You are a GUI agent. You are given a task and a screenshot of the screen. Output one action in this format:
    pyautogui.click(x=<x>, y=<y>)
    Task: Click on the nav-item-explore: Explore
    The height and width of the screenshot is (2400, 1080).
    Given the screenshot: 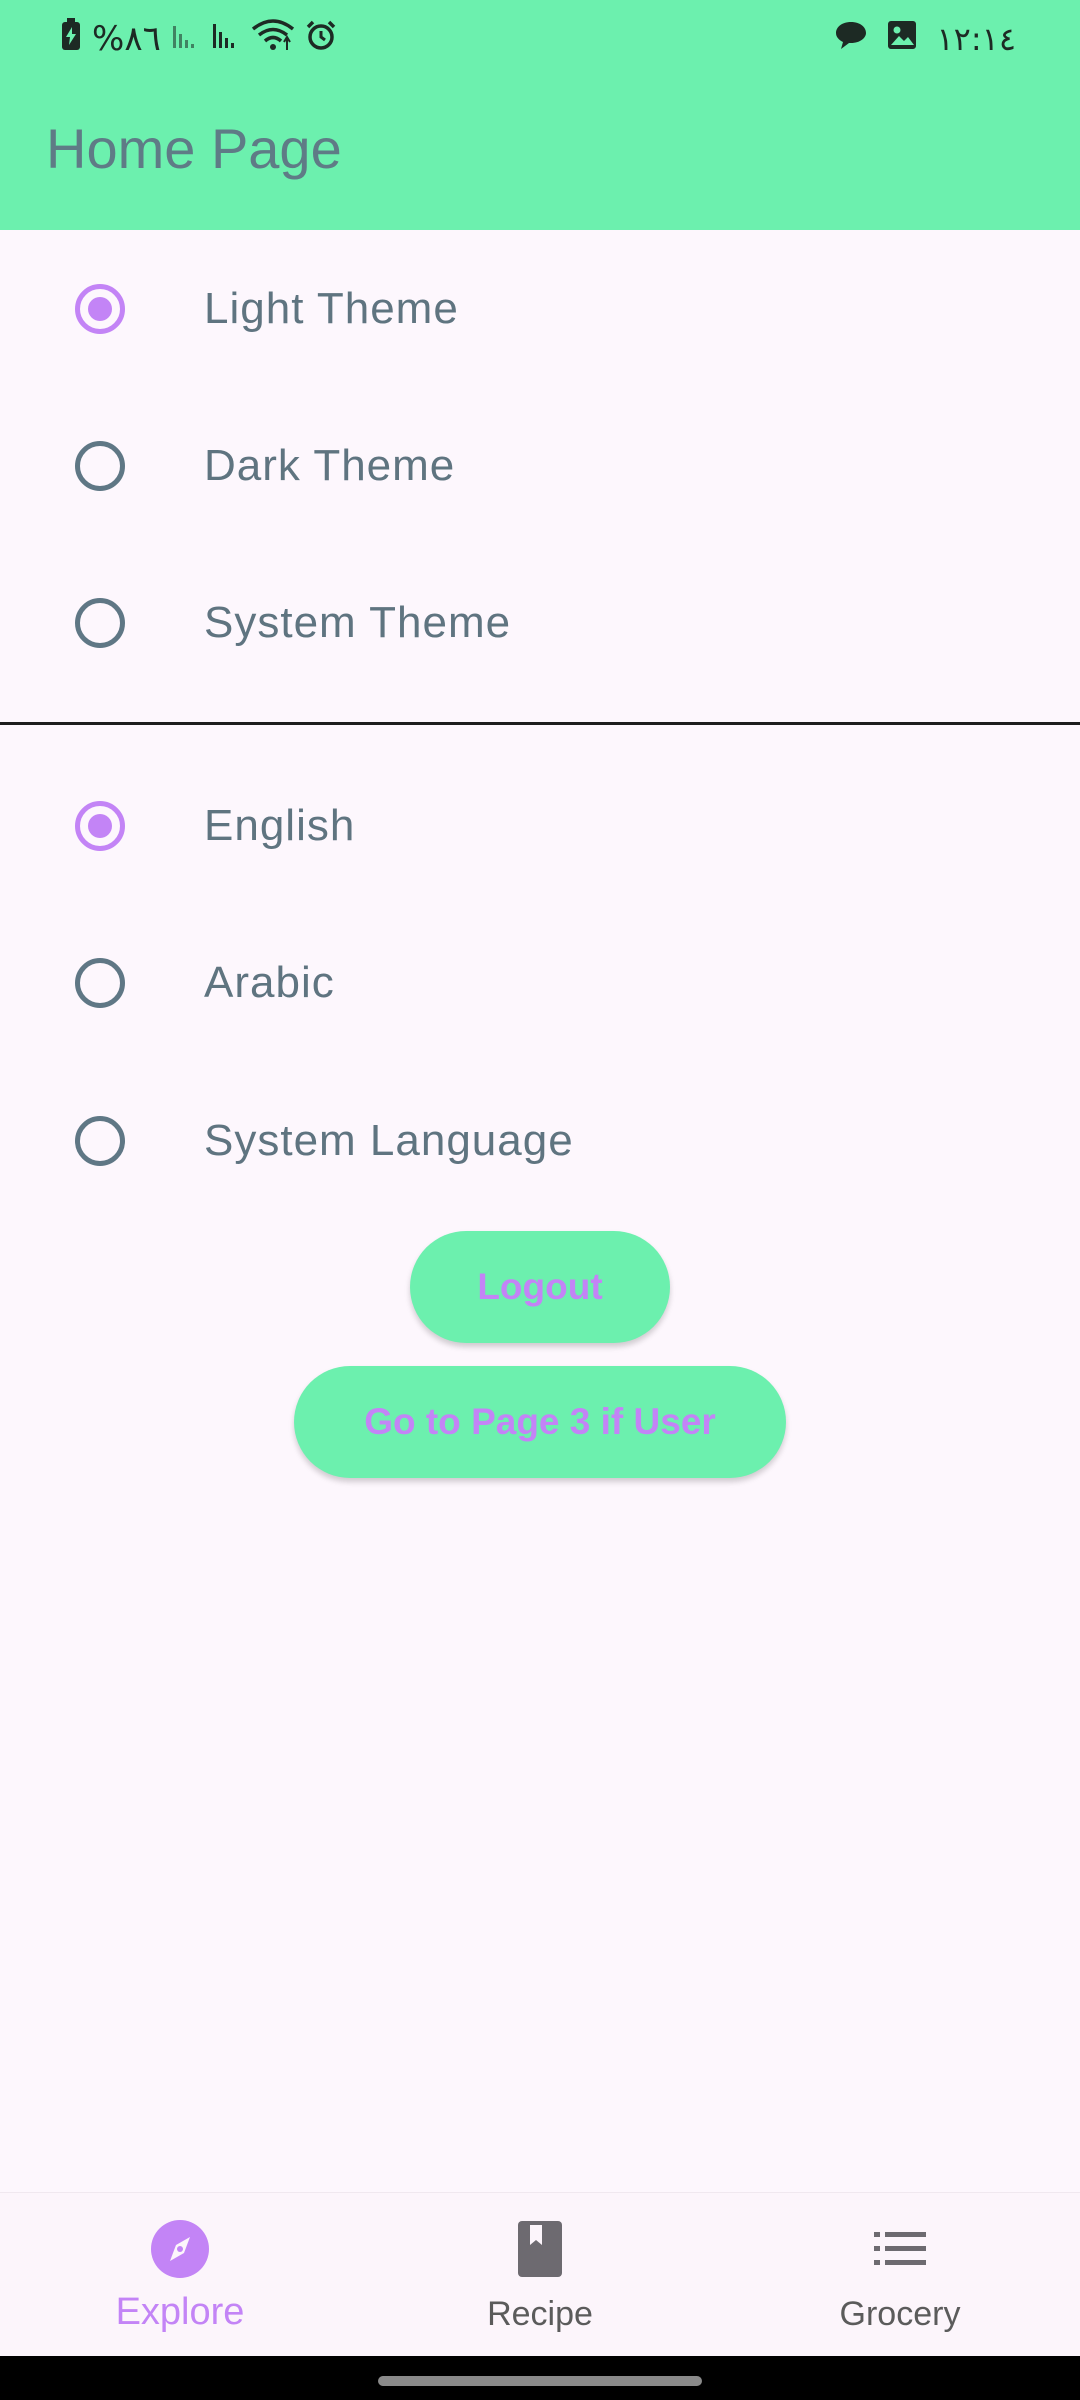 What is the action you would take?
    pyautogui.click(x=180, y=2275)
    